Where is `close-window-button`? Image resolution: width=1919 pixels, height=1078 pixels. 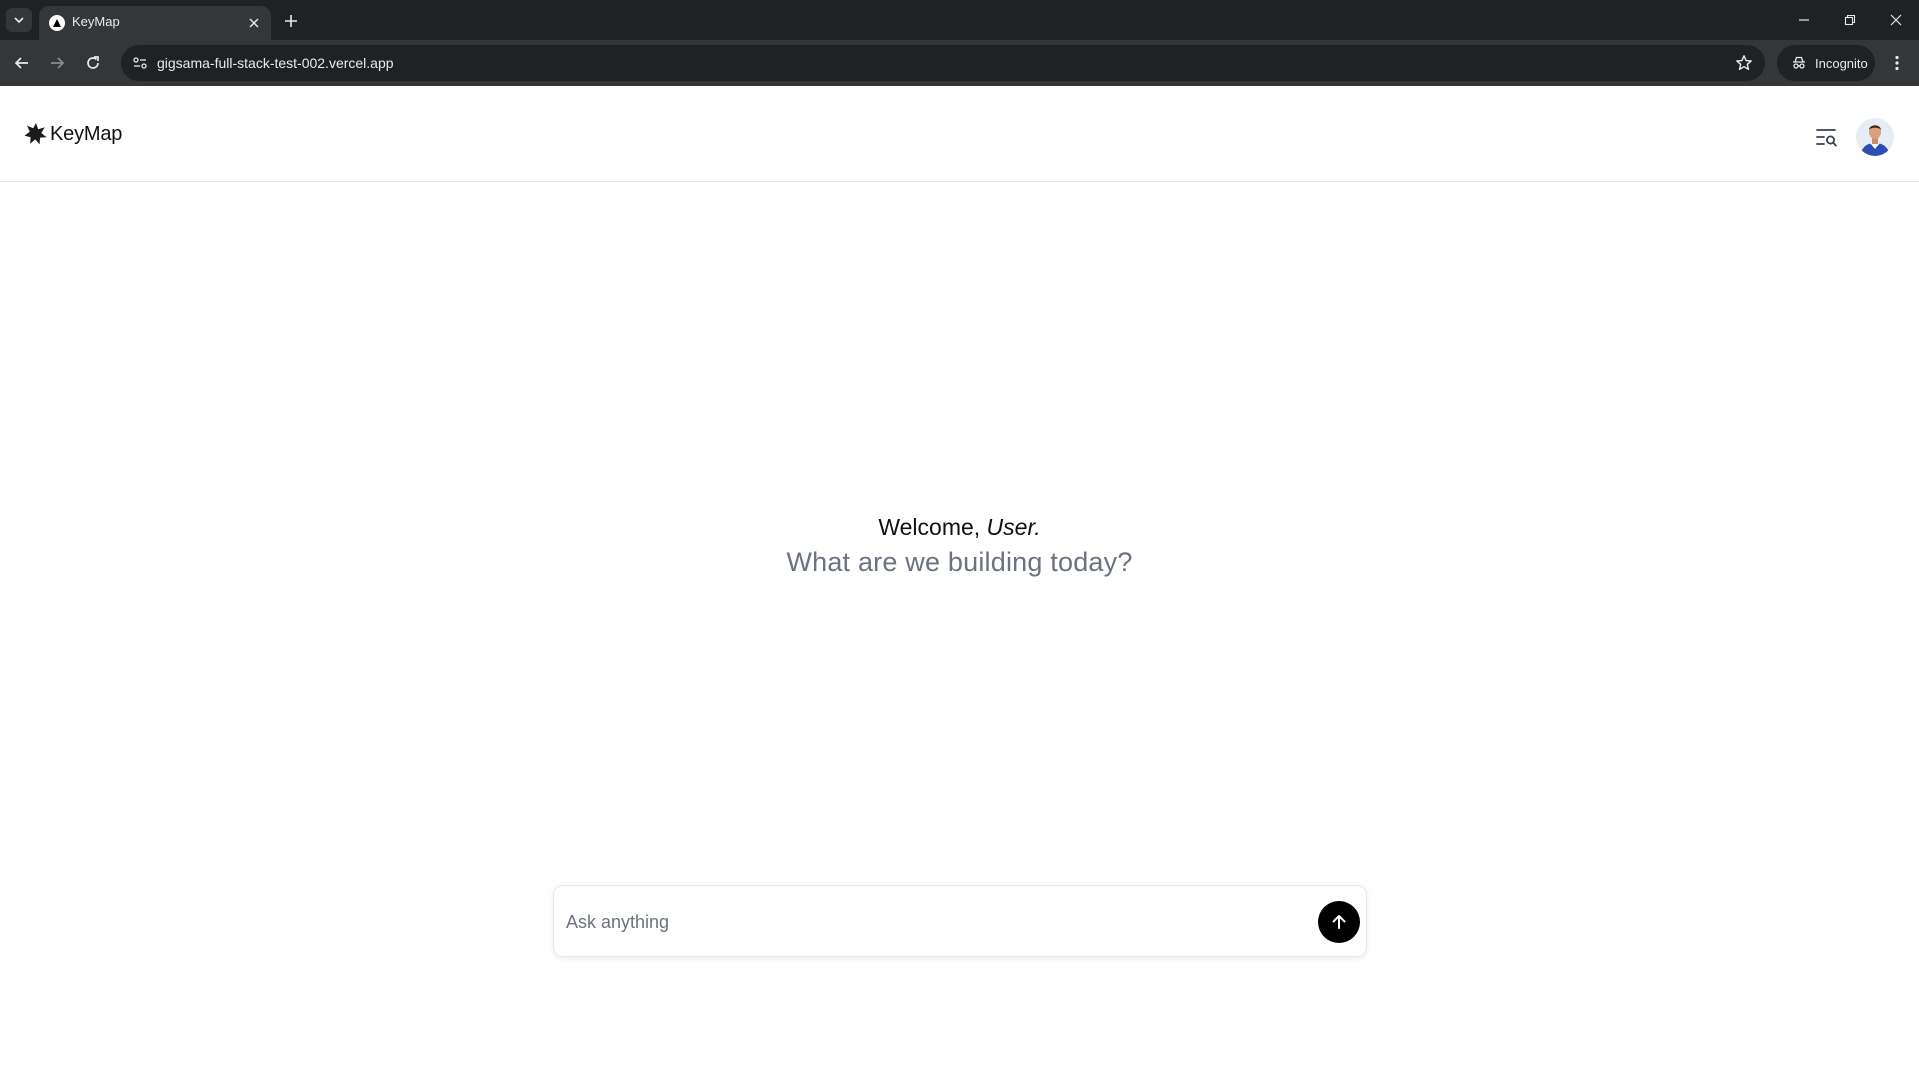
close-window-button is located at coordinates (1896, 20).